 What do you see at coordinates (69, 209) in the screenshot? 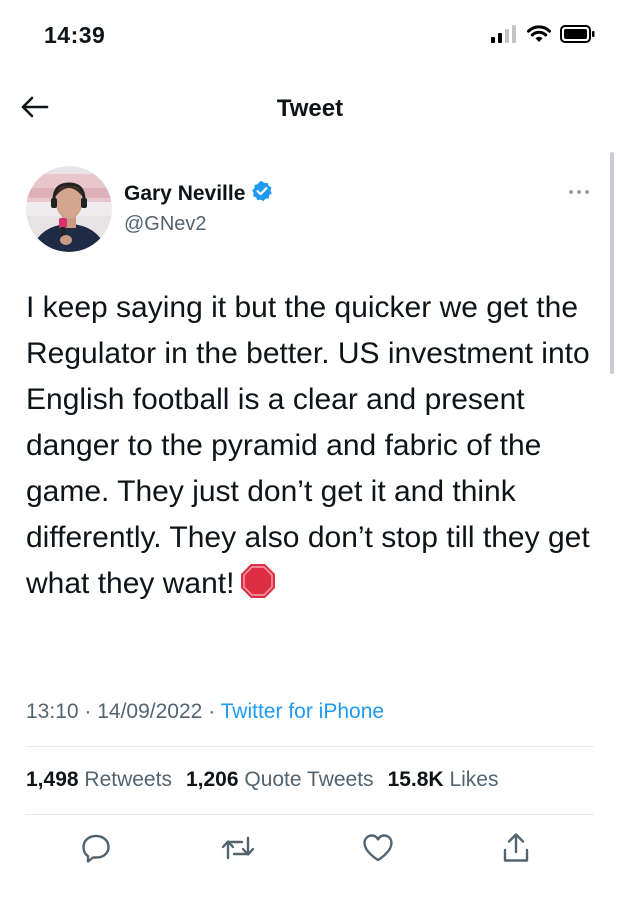
I see `avatar` at bounding box center [69, 209].